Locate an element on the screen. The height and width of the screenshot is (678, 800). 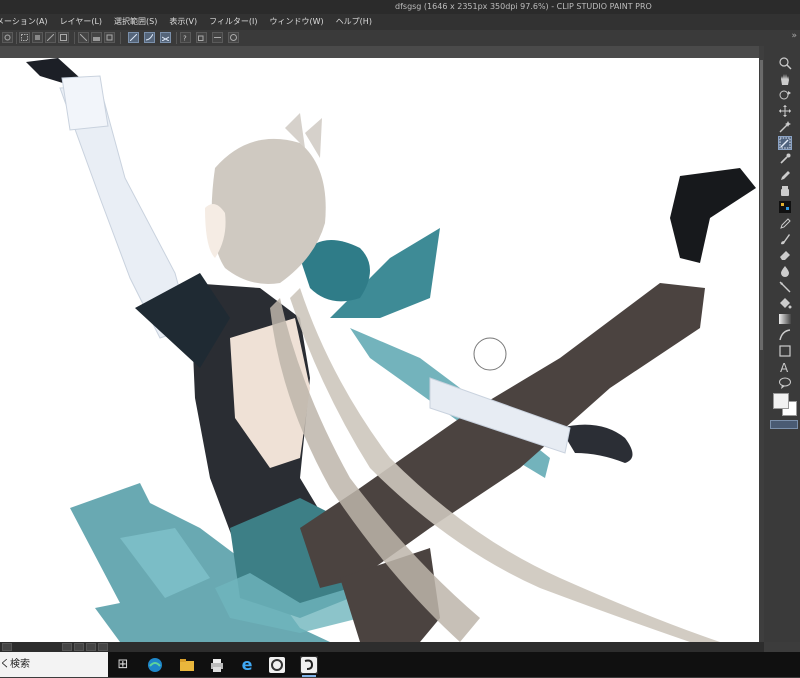
menu-filter: フィルター(I) is located at coordinates (233, 22).